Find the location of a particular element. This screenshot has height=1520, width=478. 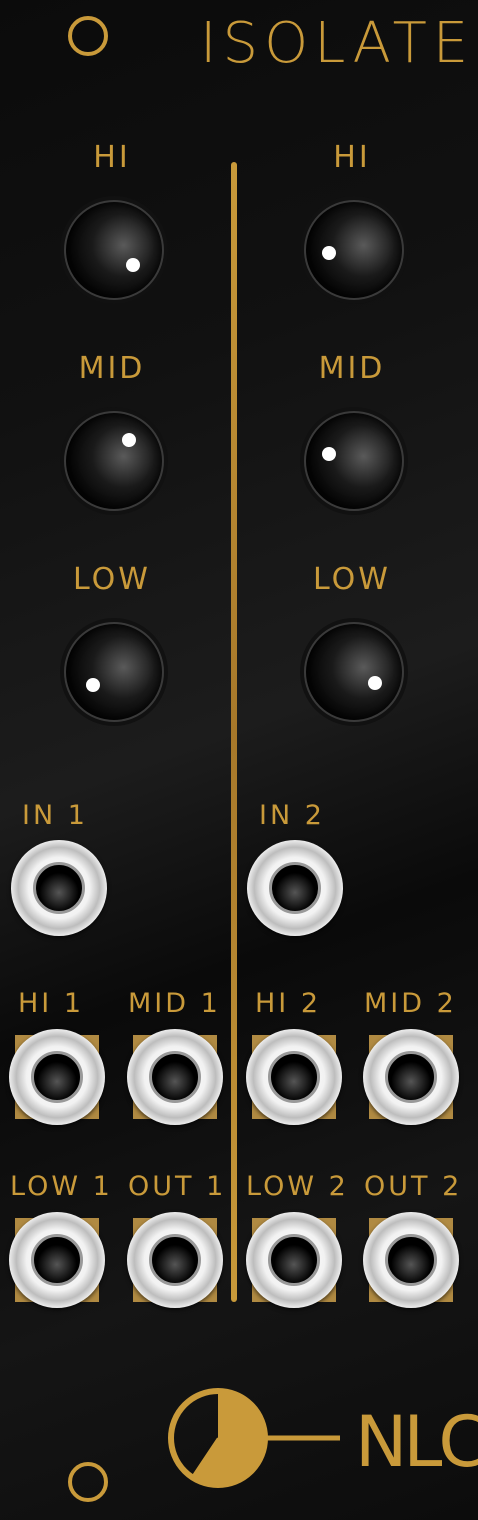

knob-label-low-1: LOW is located at coordinates (112, 579).